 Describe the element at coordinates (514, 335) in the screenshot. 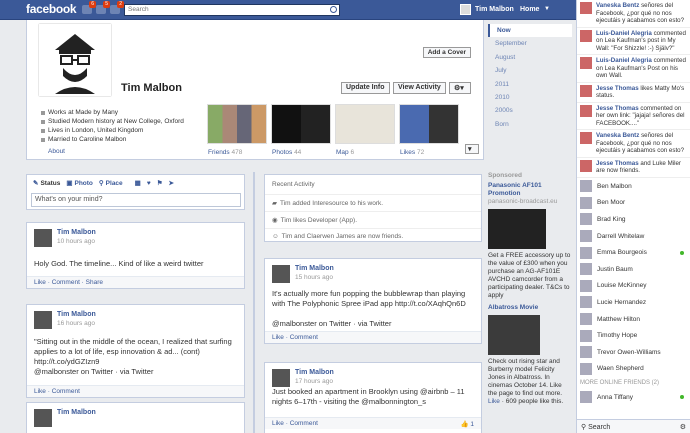

I see `albatross-poster` at that location.